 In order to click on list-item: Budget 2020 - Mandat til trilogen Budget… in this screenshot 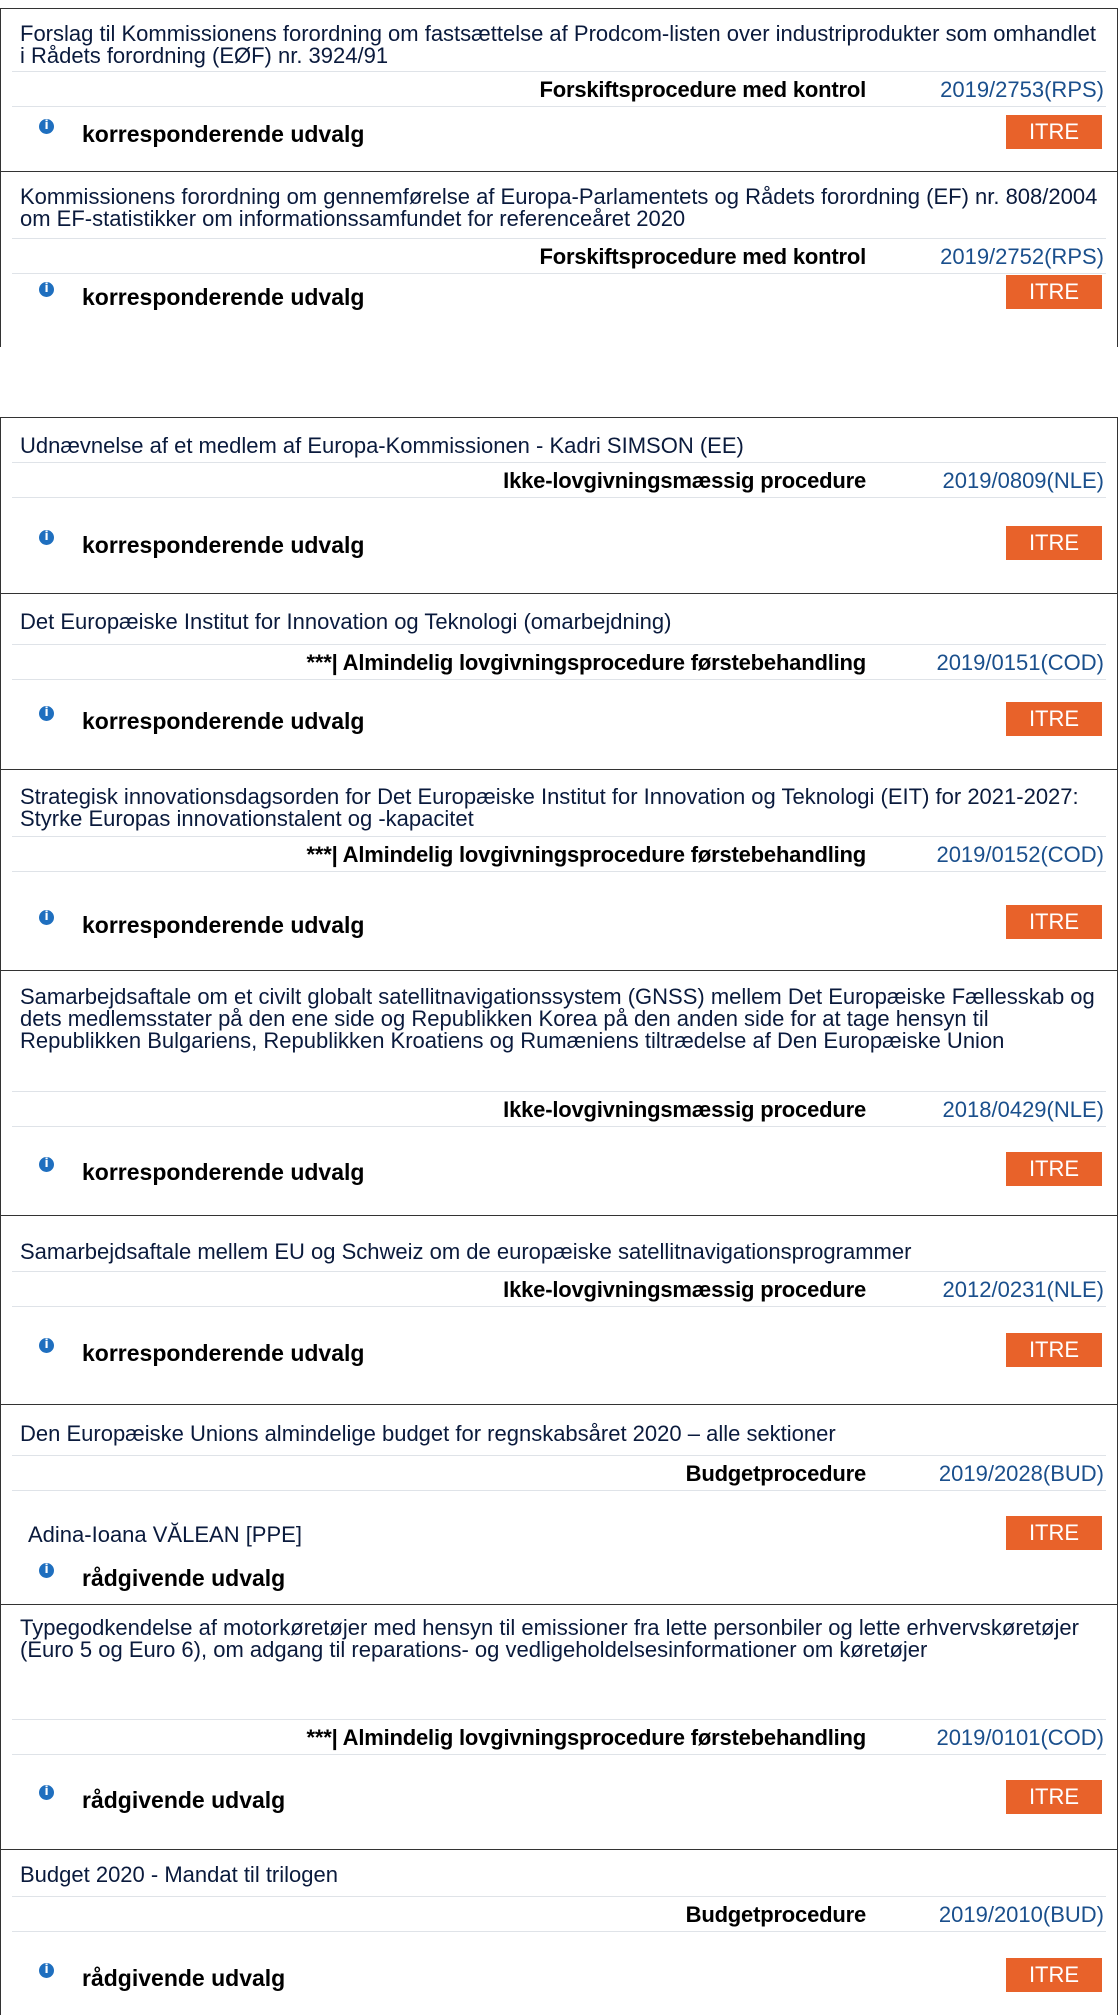, I will do `click(559, 1932)`.